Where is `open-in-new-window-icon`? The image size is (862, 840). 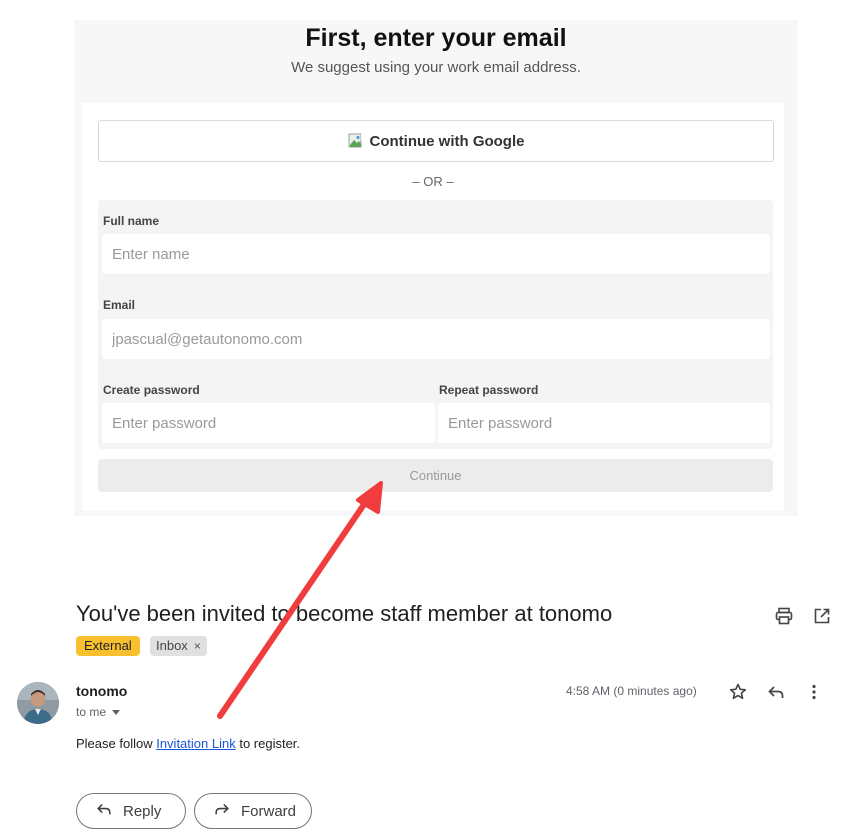 open-in-new-window-icon is located at coordinates (822, 616).